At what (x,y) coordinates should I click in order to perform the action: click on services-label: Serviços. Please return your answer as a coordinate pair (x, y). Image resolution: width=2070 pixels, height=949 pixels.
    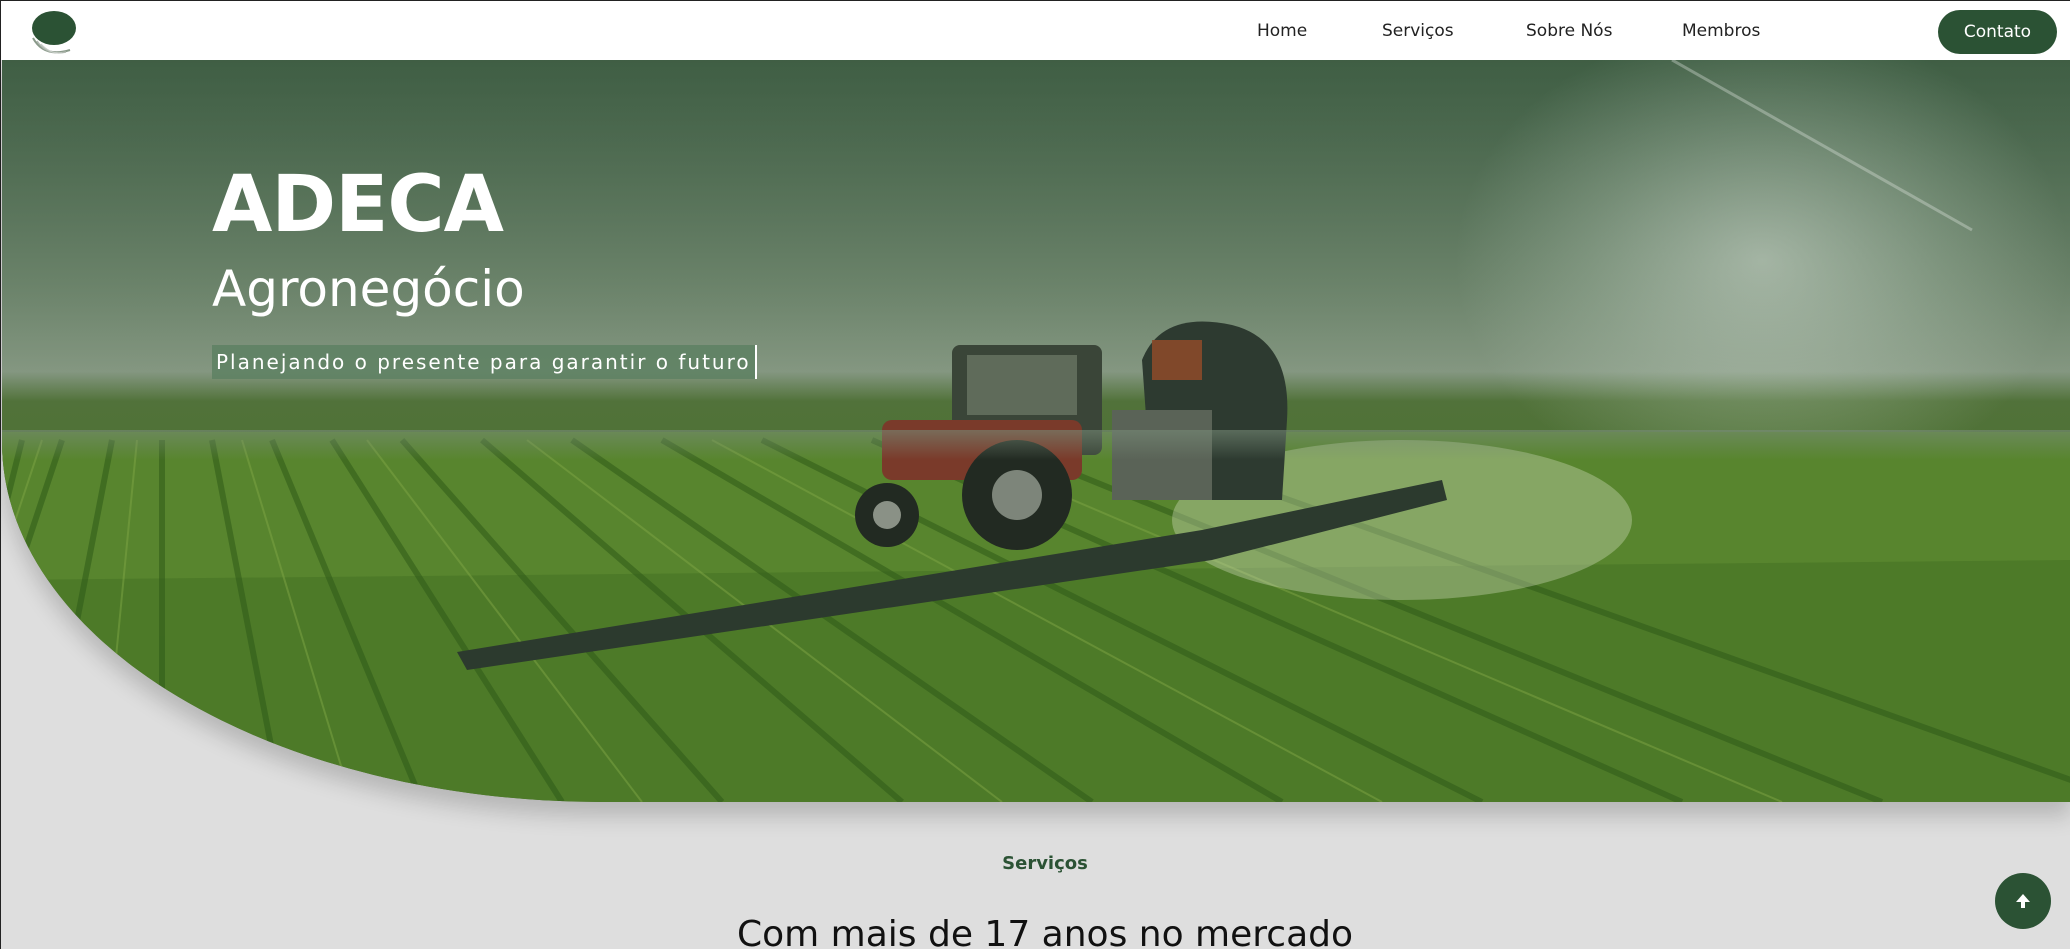
    Looking at the image, I should click on (1045, 863).